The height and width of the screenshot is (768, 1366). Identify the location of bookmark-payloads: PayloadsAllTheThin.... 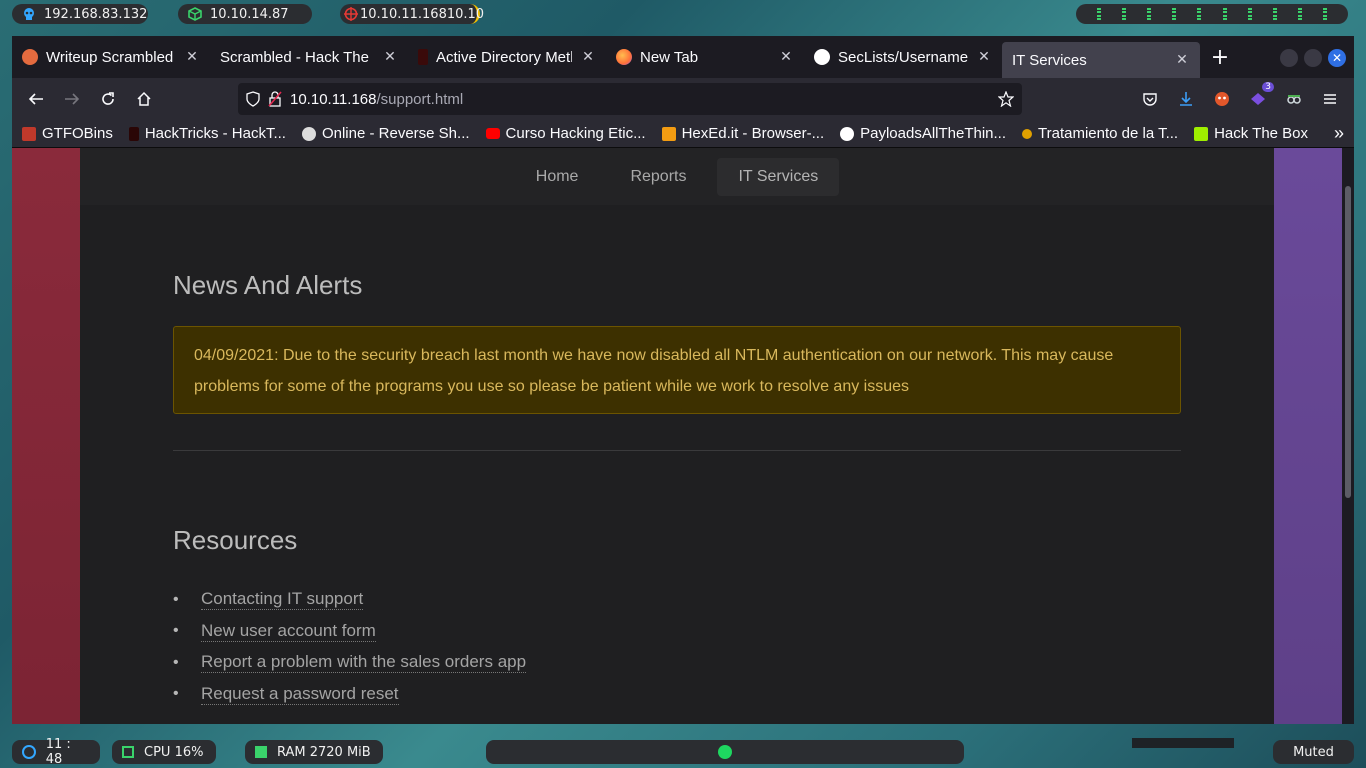
(923, 133).